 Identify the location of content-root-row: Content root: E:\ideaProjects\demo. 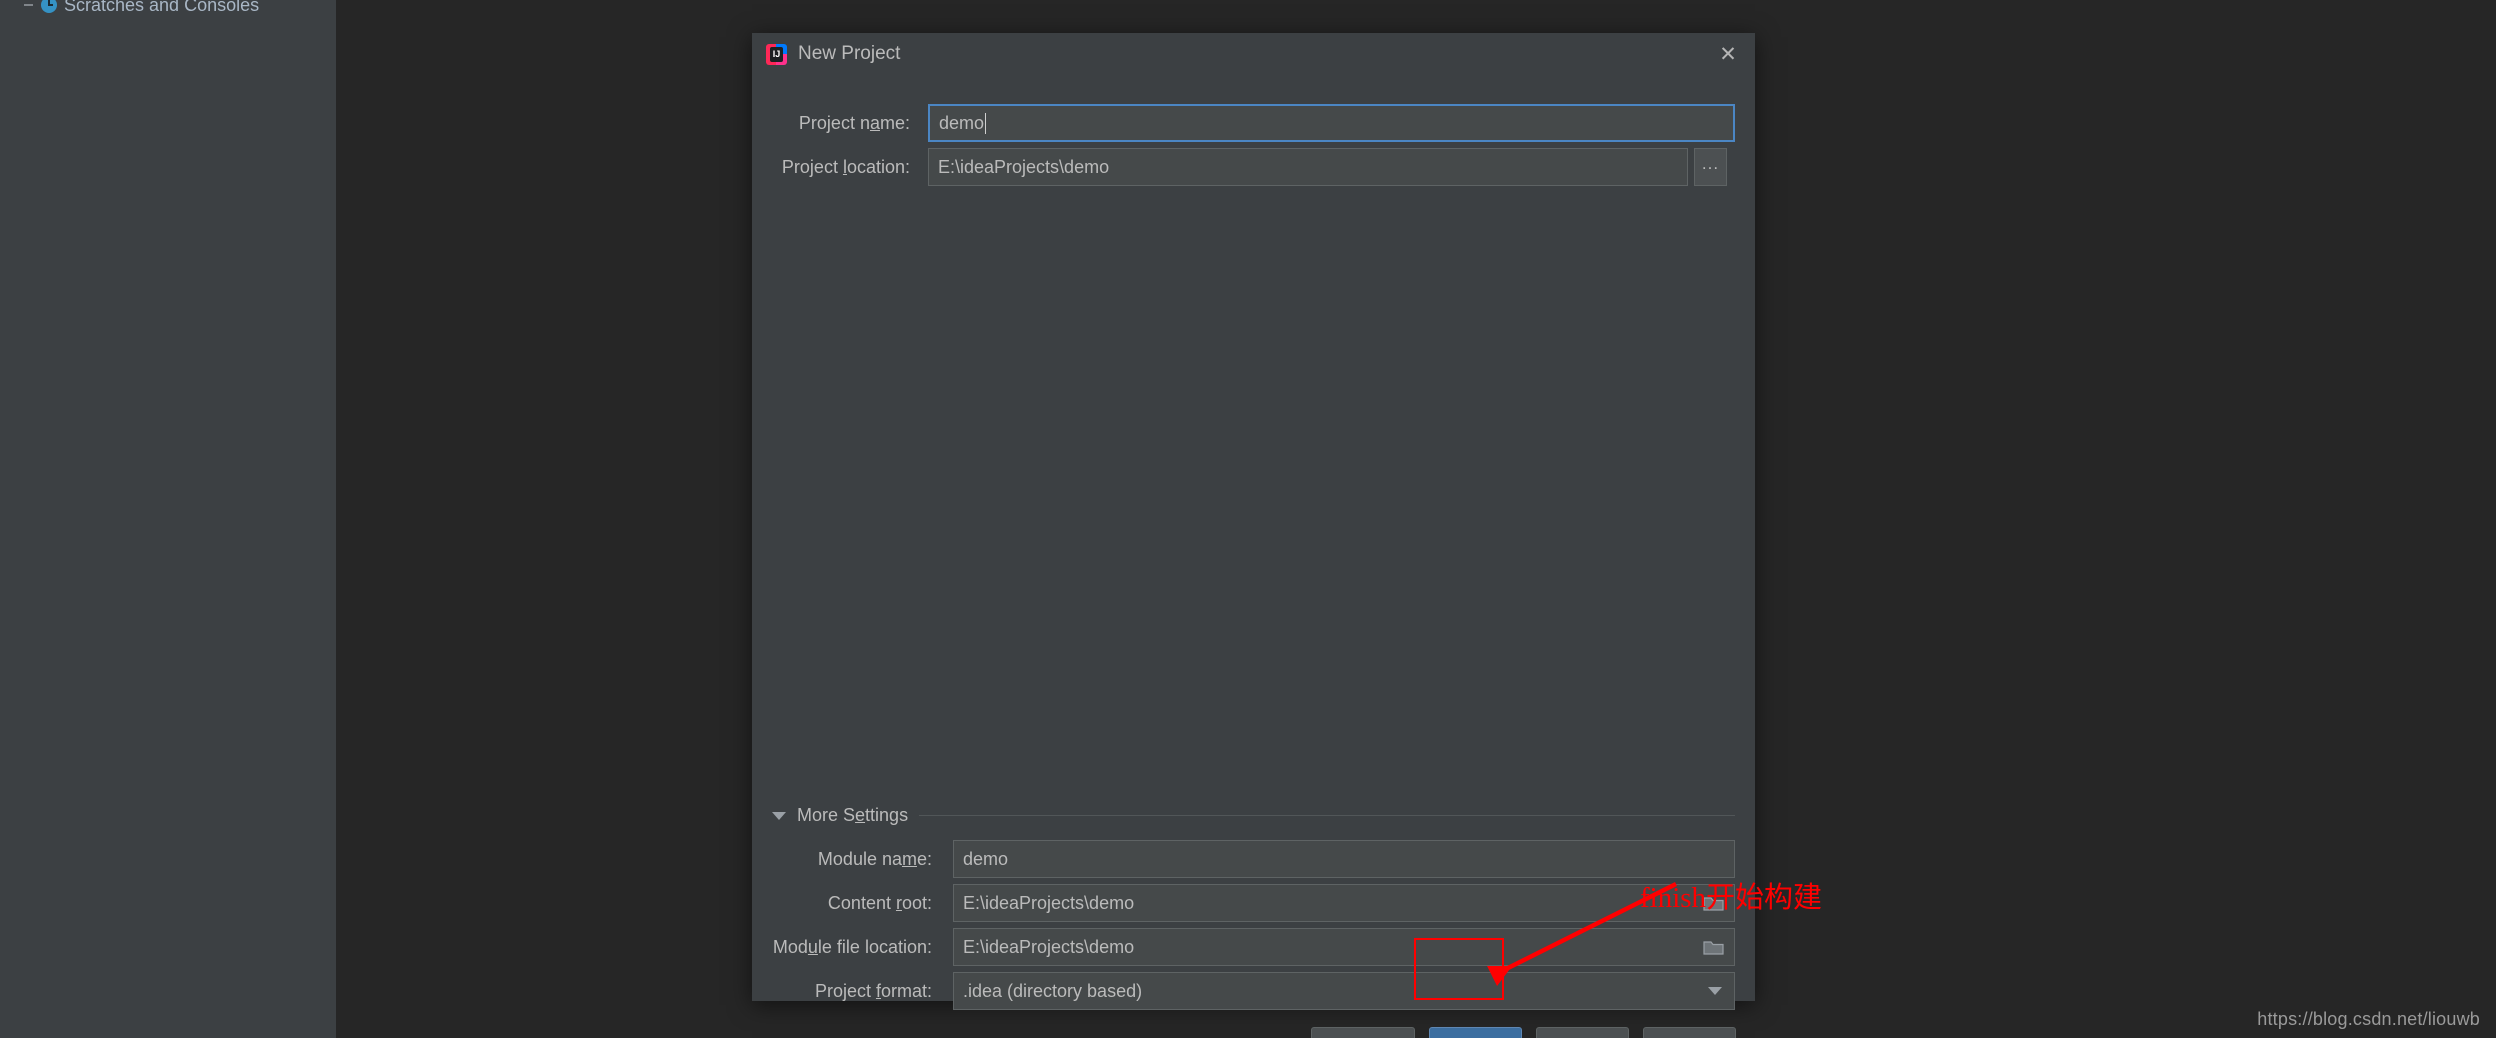
(1253, 903).